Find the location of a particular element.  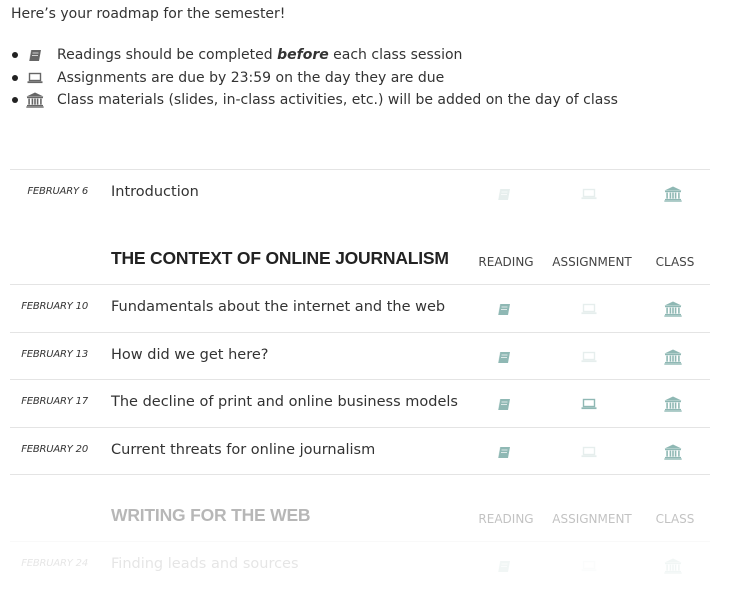

session-title: Introduction is located at coordinates (155, 192).